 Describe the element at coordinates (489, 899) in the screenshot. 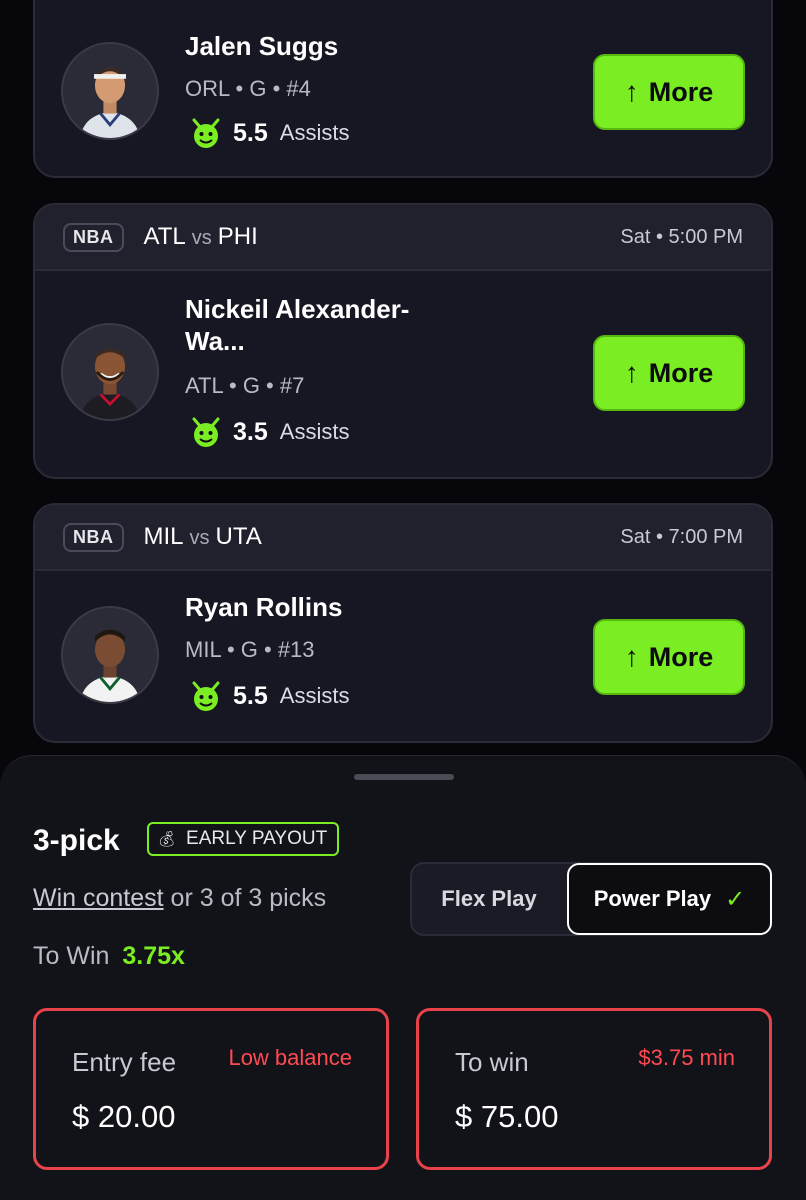

I see `flex-play-option: Flex Play` at that location.